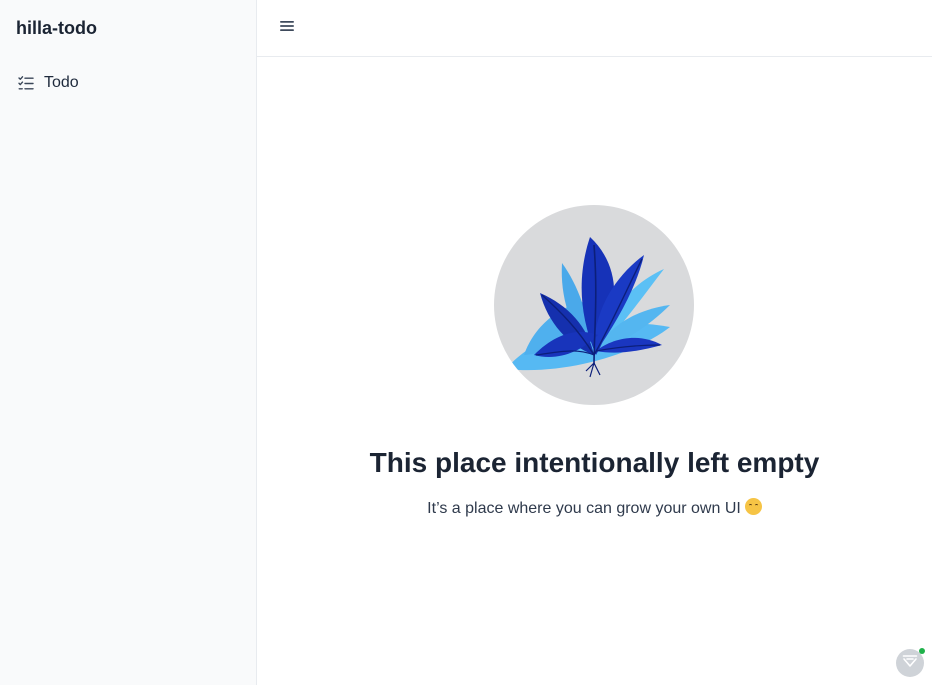 Image resolution: width=932 pixels, height=685 pixels. I want to click on menu-toggle-button, so click(287, 28).